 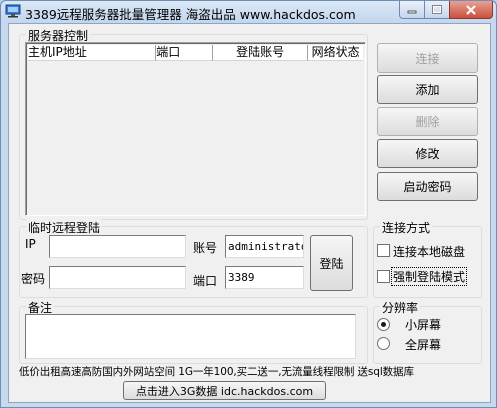 What do you see at coordinates (264, 277) in the screenshot?
I see `port-input: 3389` at bounding box center [264, 277].